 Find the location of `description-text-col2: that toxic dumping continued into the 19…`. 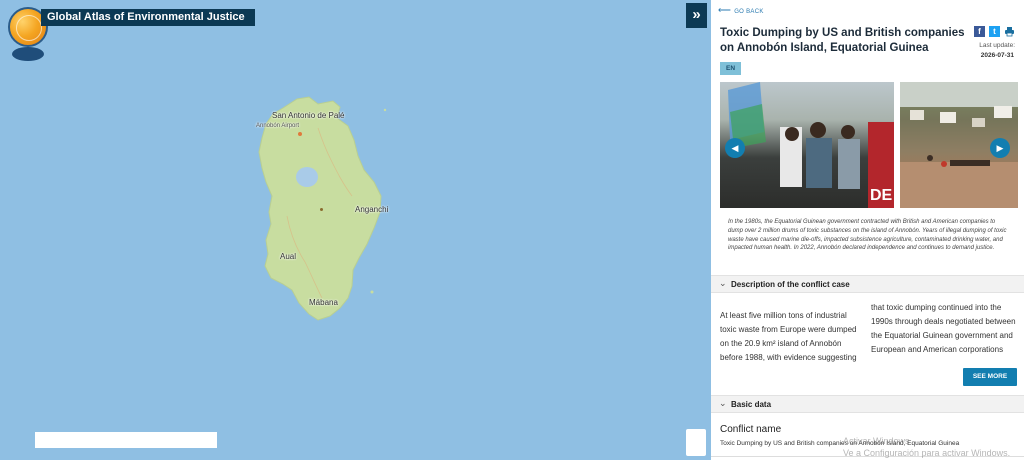

description-text-col2: that toxic dumping continued into the 19… is located at coordinates (943, 328).